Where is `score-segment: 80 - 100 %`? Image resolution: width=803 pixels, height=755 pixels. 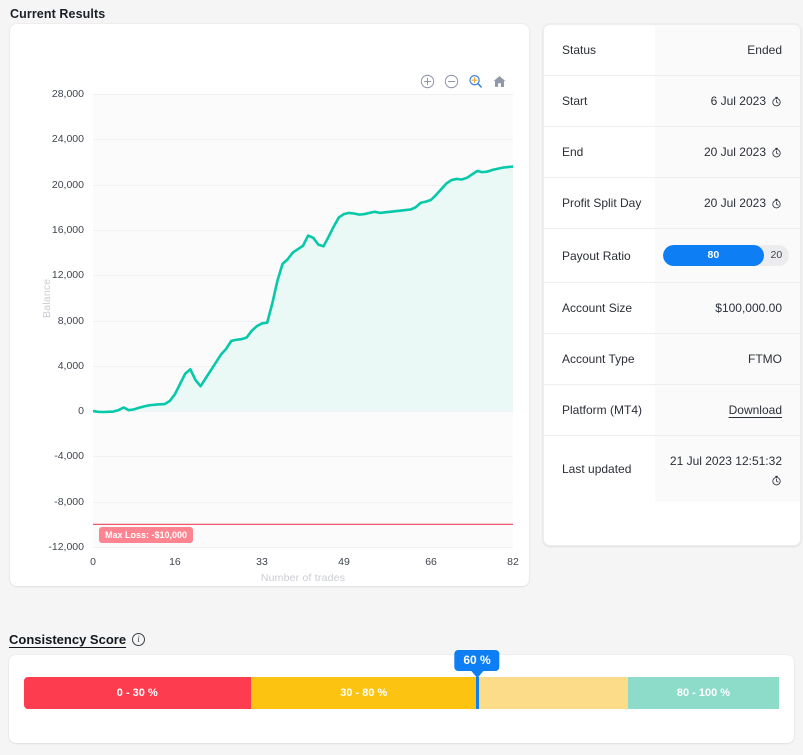 score-segment: 80 - 100 % is located at coordinates (703, 693).